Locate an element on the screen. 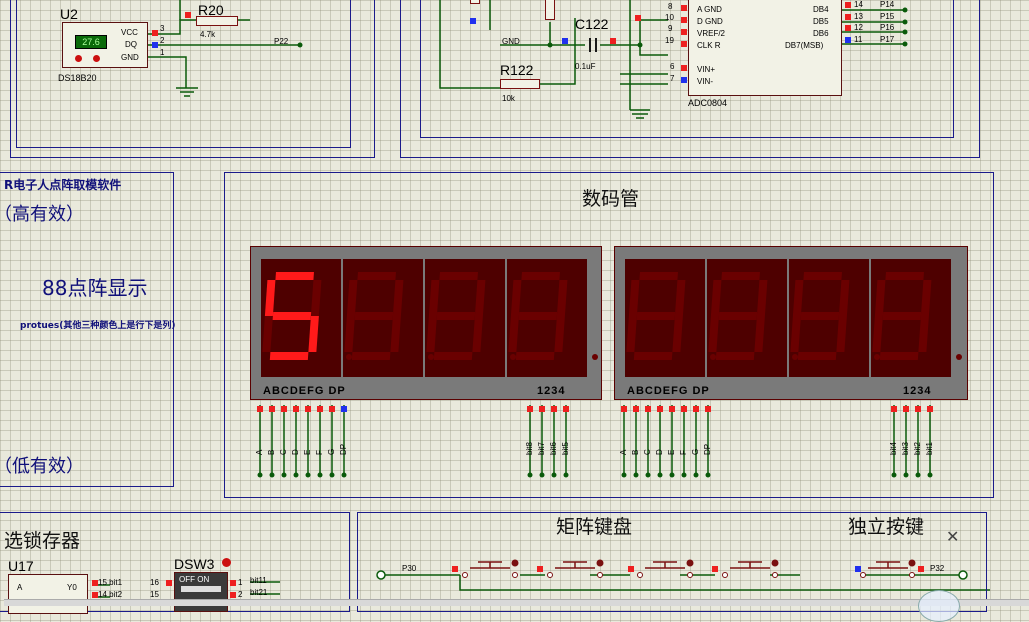  matrix-keypad-title: 矩阵键盘 is located at coordinates (594, 527).